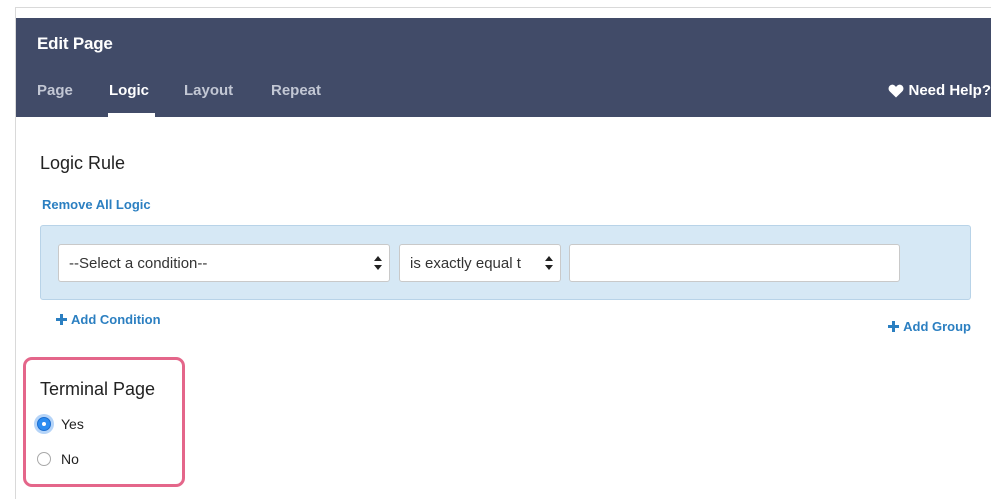  I want to click on need-help-button: Need Help?, so click(939, 90).